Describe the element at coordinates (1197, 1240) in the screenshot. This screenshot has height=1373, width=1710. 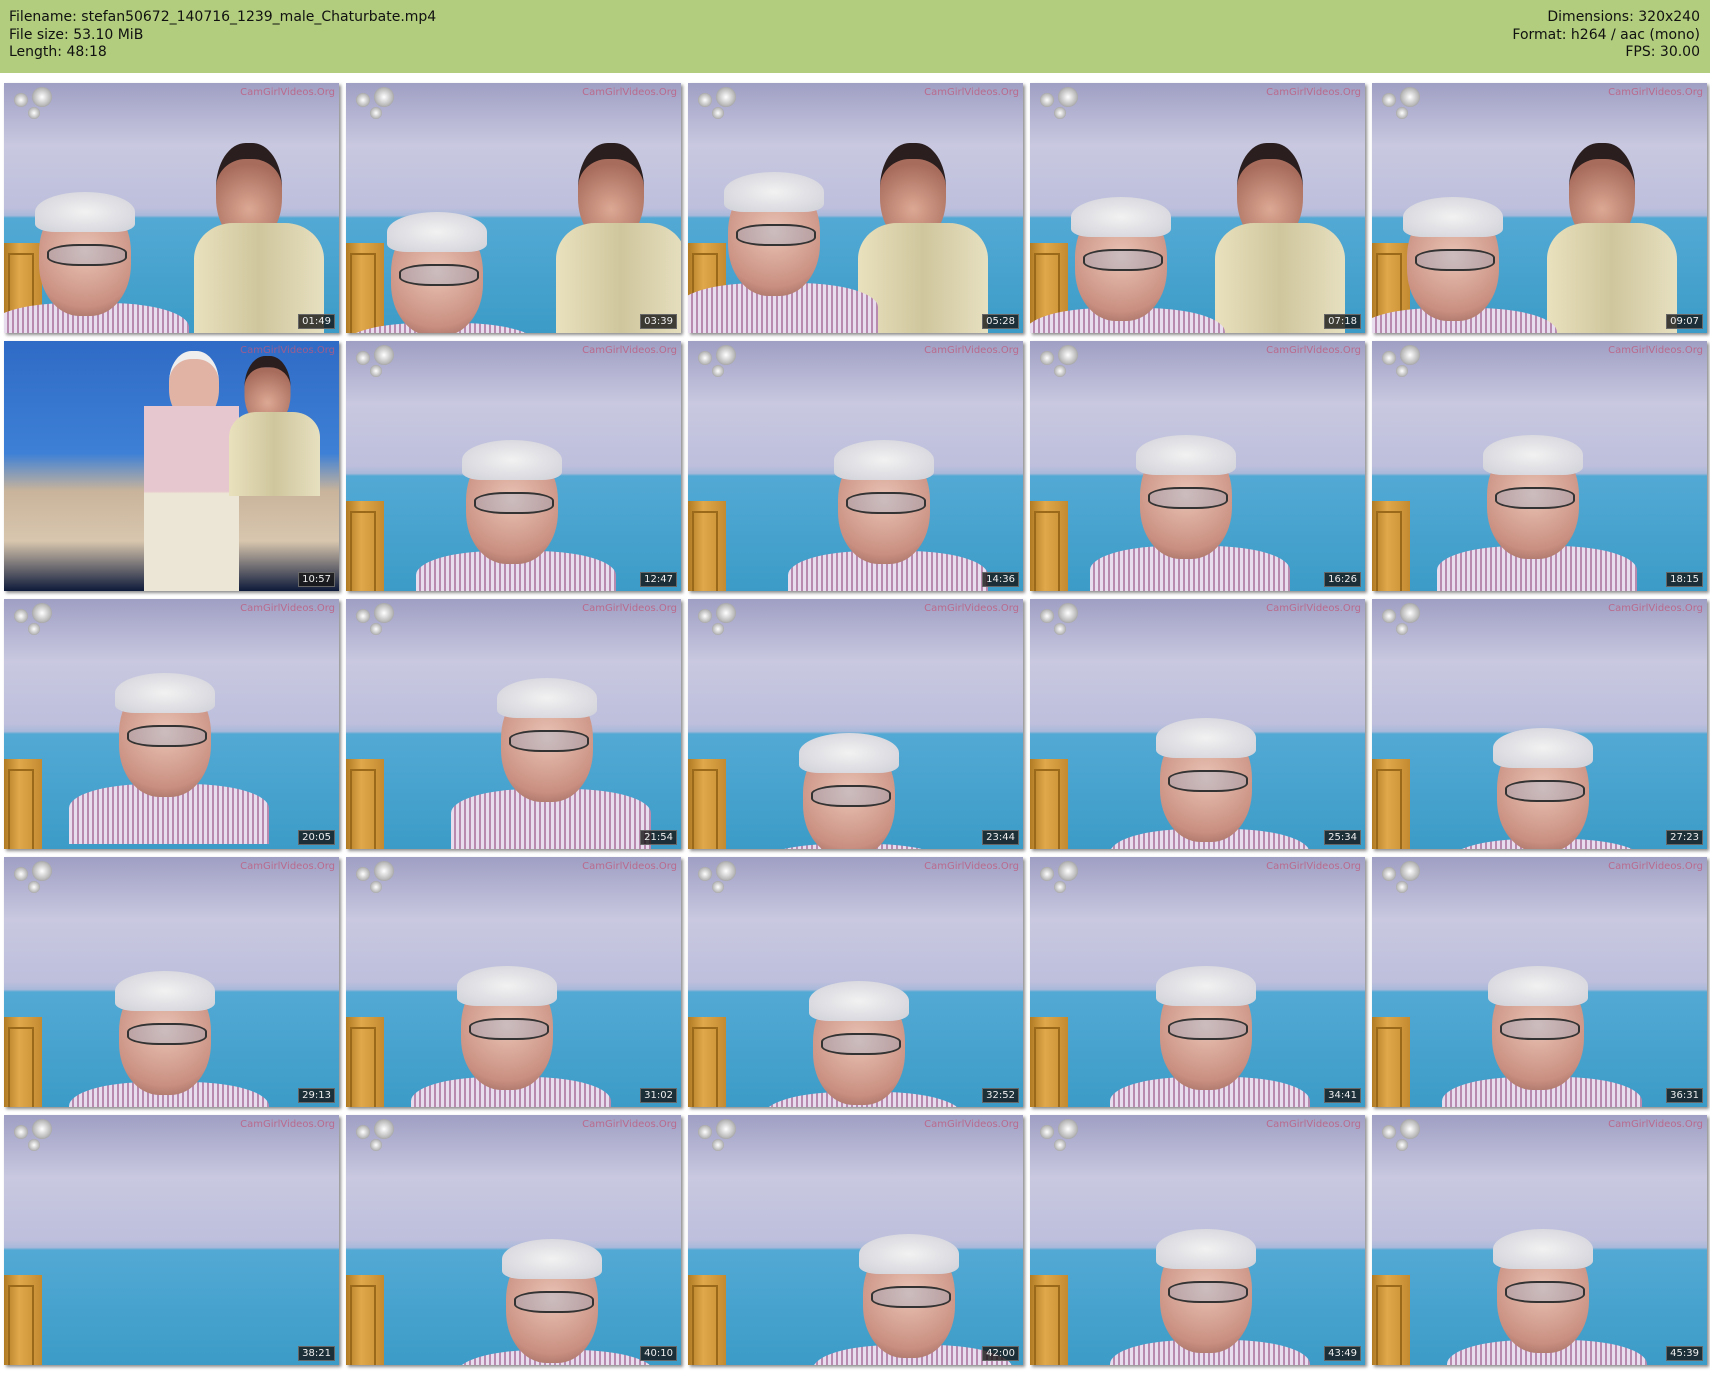
I see `video-thumbnail: CamGirlVideos.Org 43:49` at that location.